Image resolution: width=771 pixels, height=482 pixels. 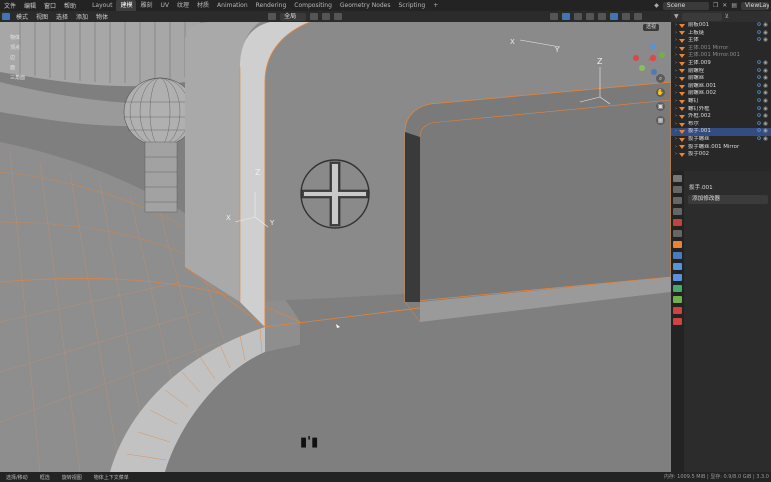 What do you see at coordinates (271, 5) in the screenshot?
I see `tab-rendering: Rendering` at bounding box center [271, 5].